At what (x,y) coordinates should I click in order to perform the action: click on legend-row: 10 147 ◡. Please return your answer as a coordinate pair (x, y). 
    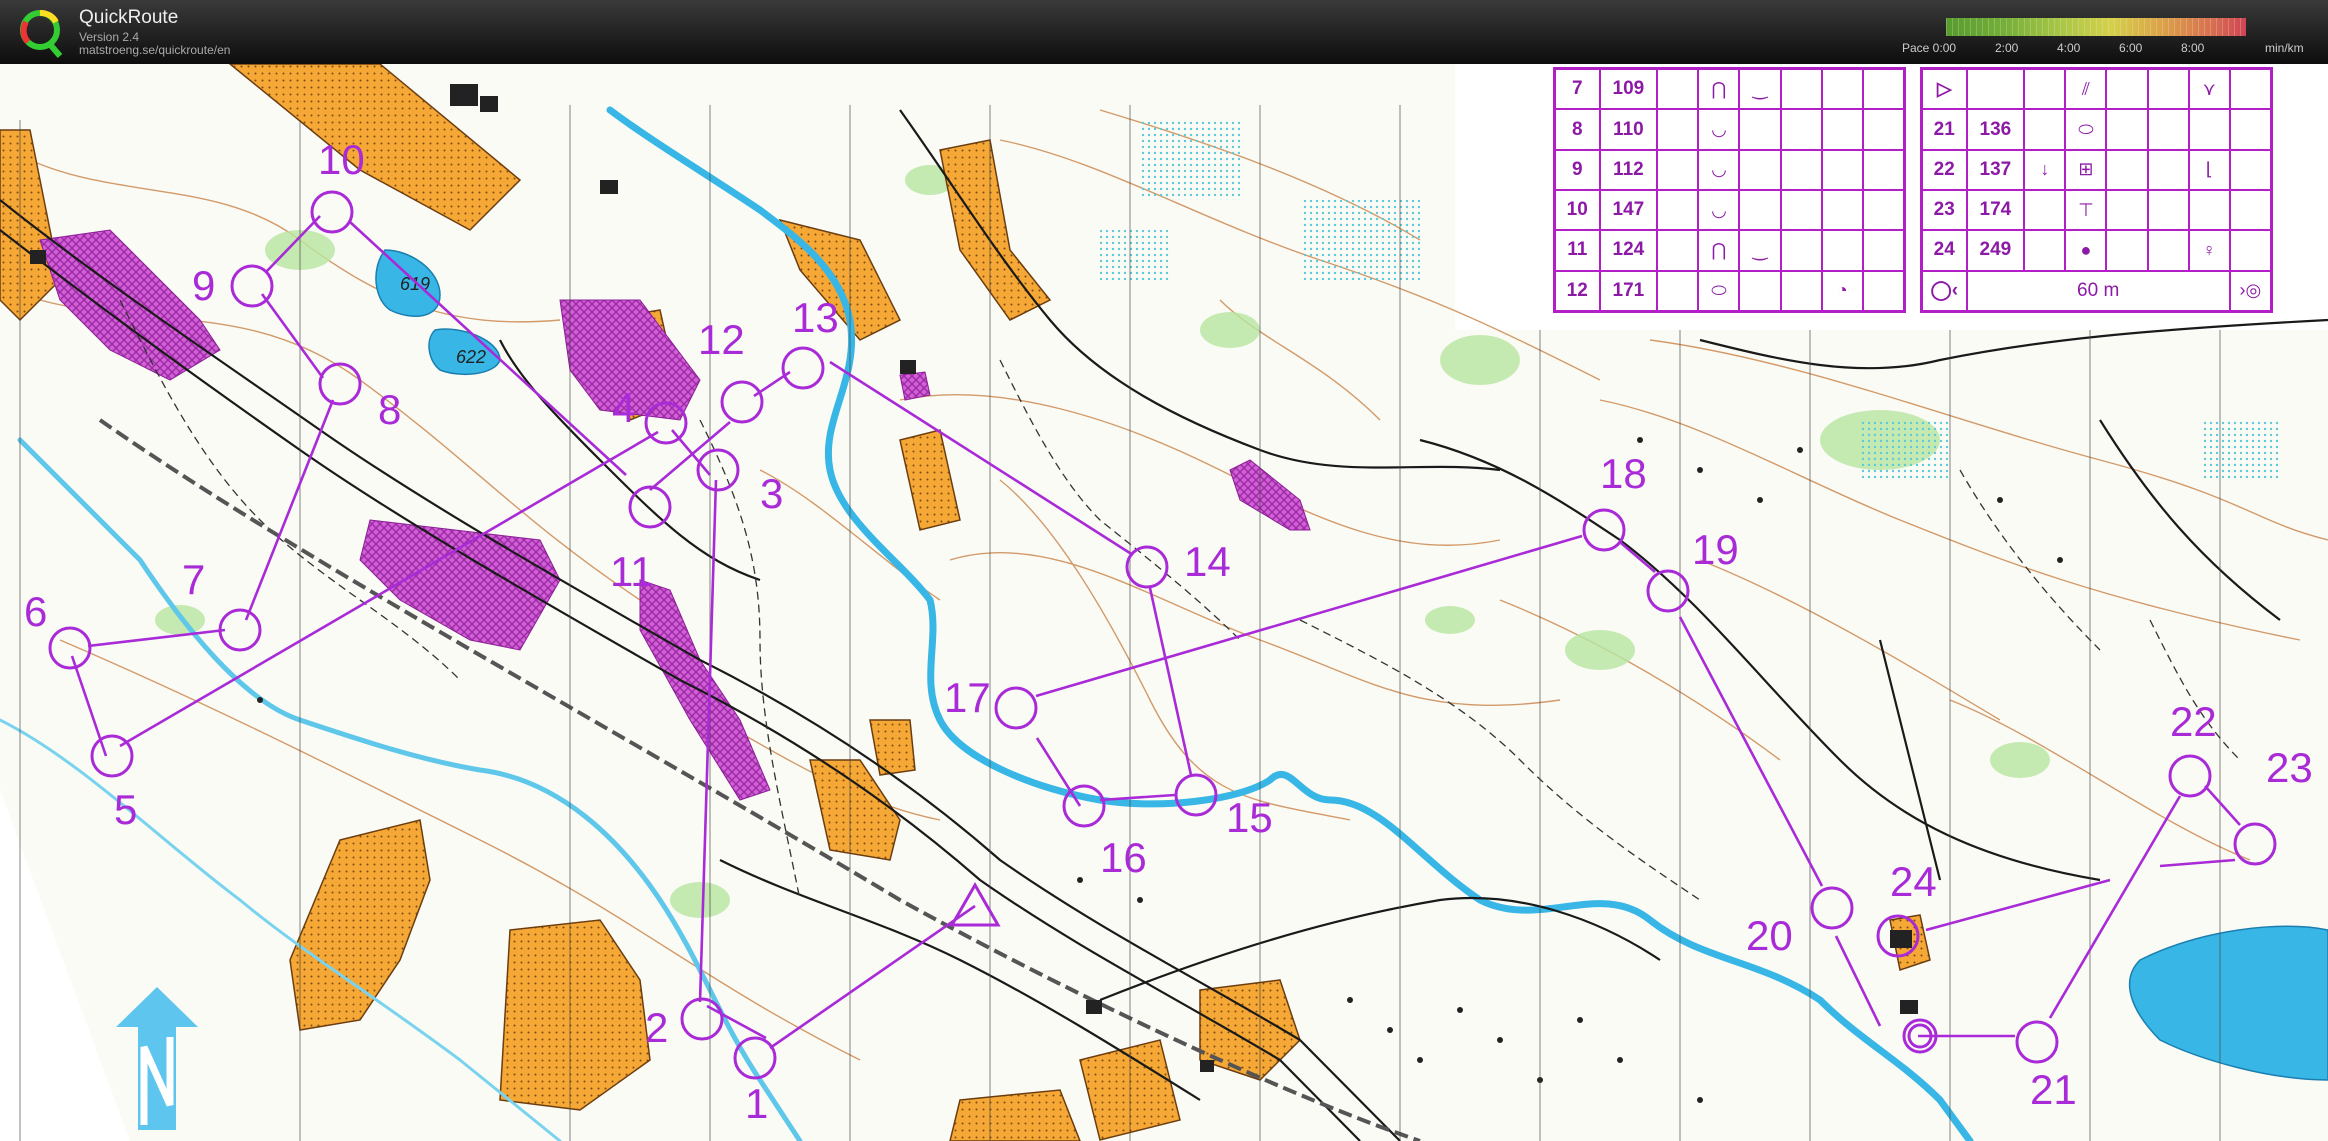
    Looking at the image, I should click on (1729, 210).